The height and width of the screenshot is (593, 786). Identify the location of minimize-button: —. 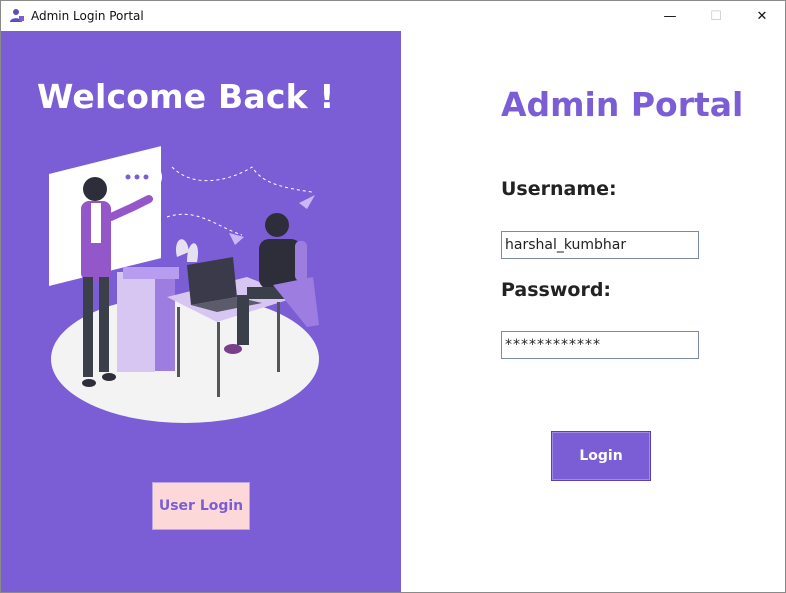
(670, 16).